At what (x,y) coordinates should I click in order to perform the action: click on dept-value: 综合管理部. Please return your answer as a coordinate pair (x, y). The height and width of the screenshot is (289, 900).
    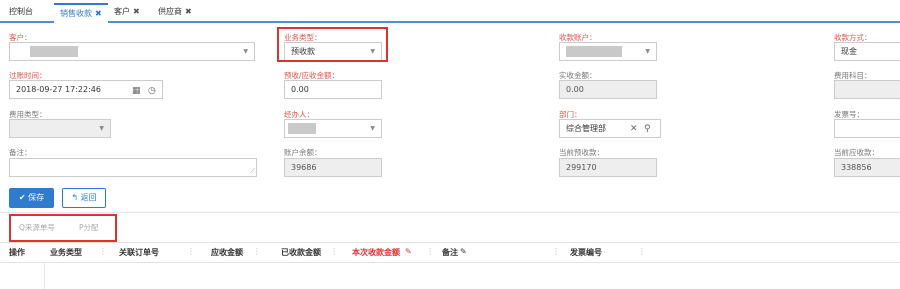
    Looking at the image, I should click on (586, 128).